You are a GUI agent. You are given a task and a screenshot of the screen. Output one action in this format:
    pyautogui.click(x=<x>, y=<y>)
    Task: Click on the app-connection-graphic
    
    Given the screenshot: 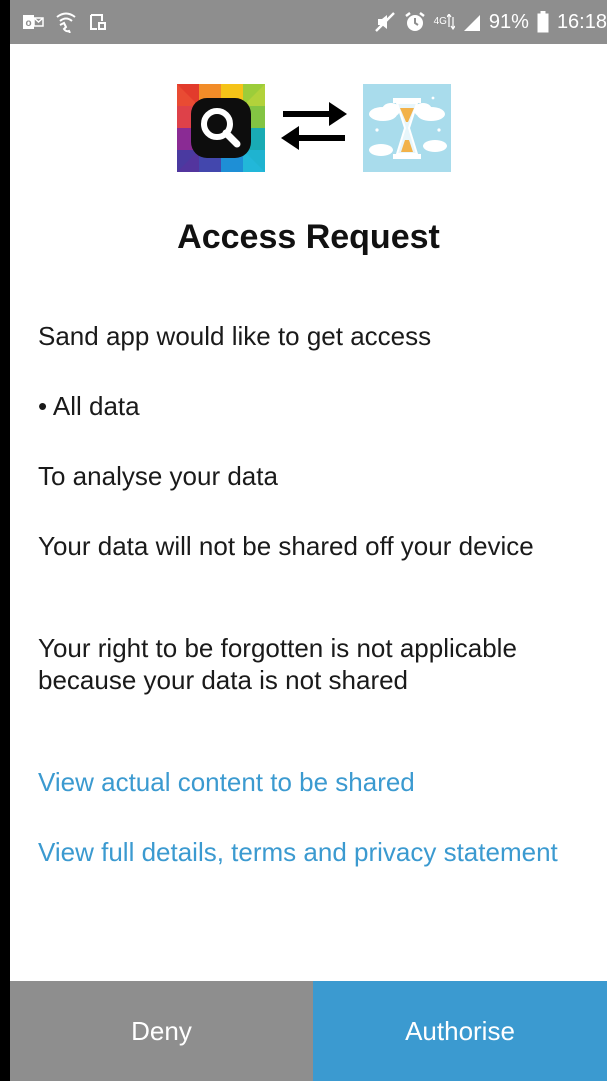 What is the action you would take?
    pyautogui.click(x=314, y=128)
    